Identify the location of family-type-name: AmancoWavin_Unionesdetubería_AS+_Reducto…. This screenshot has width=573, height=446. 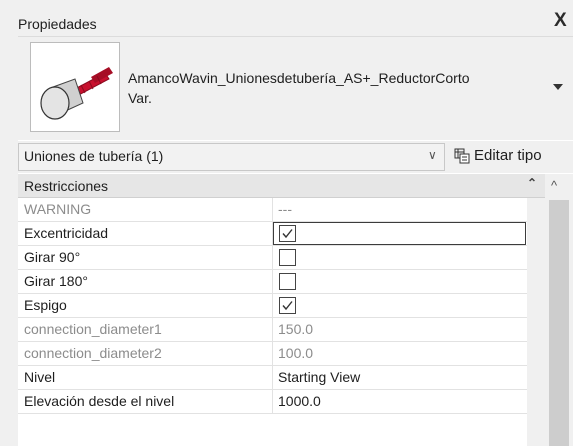
(333, 88).